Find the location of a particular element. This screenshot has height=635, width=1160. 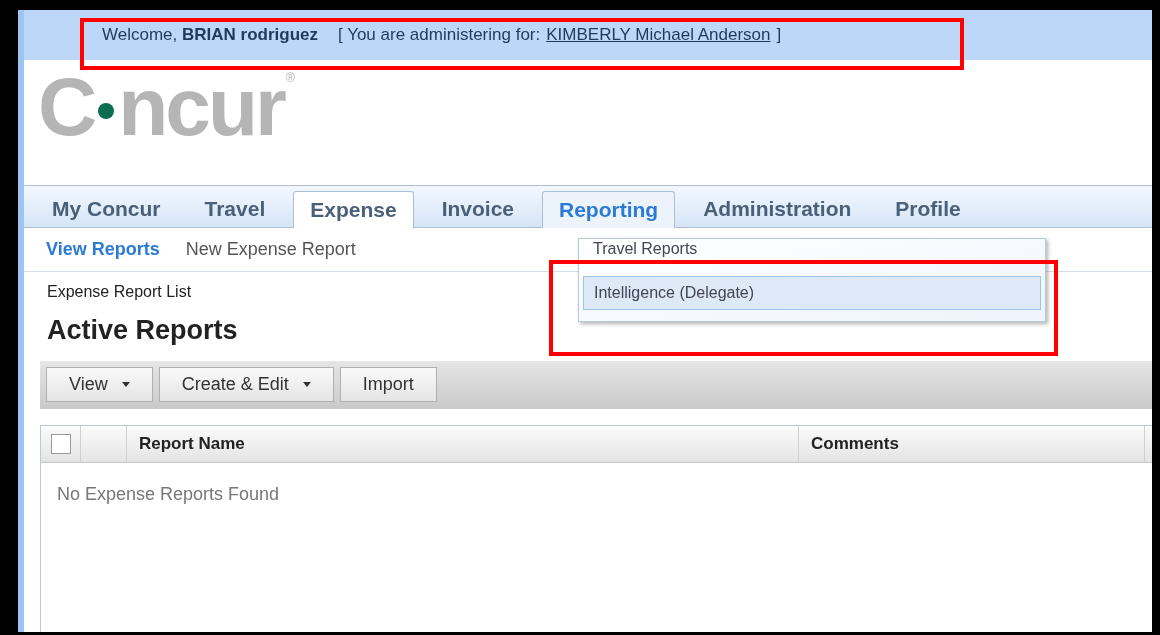

concur-logo: C ncur® is located at coordinates (166, 107).